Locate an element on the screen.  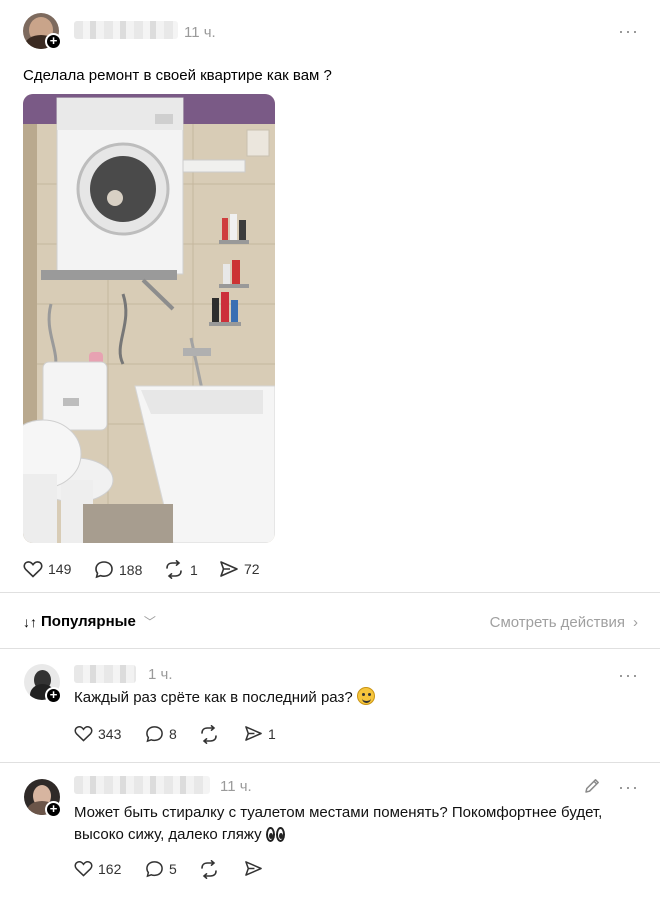
share-count: 1 is located at coordinates (272, 733).